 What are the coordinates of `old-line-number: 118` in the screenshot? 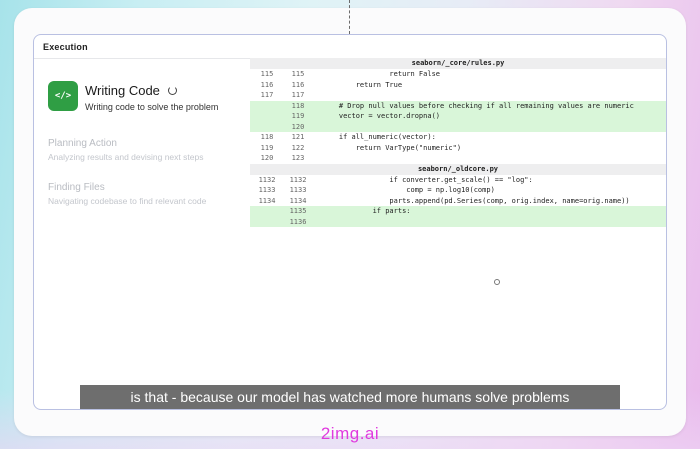 It's located at (267, 137).